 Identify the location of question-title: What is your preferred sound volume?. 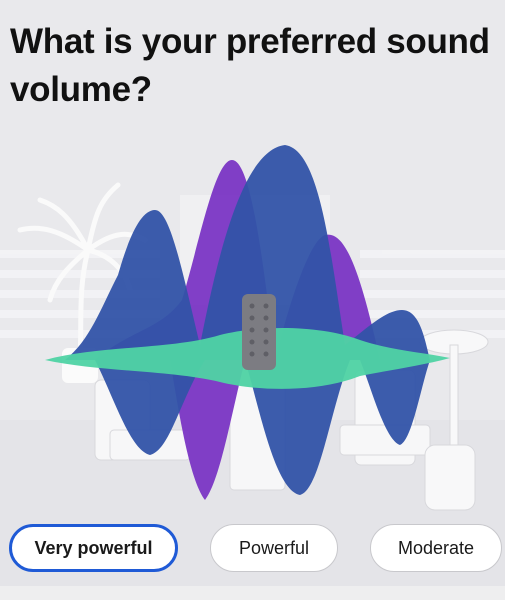
(250, 65).